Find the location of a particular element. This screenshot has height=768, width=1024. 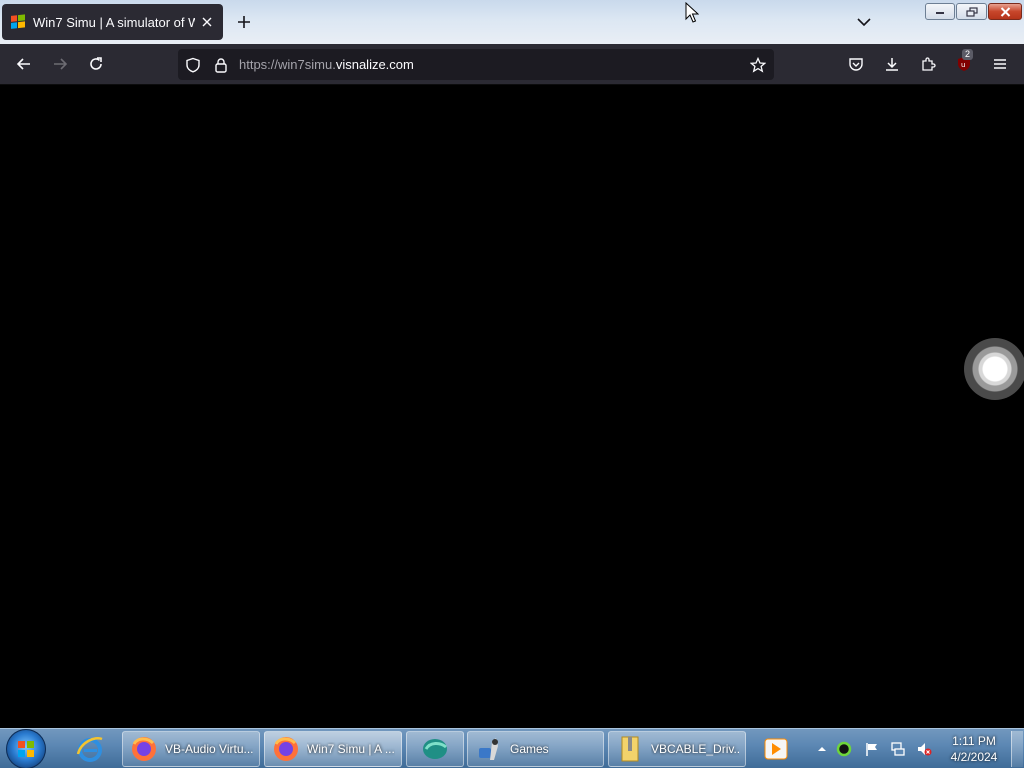

back-button is located at coordinates (24, 64).